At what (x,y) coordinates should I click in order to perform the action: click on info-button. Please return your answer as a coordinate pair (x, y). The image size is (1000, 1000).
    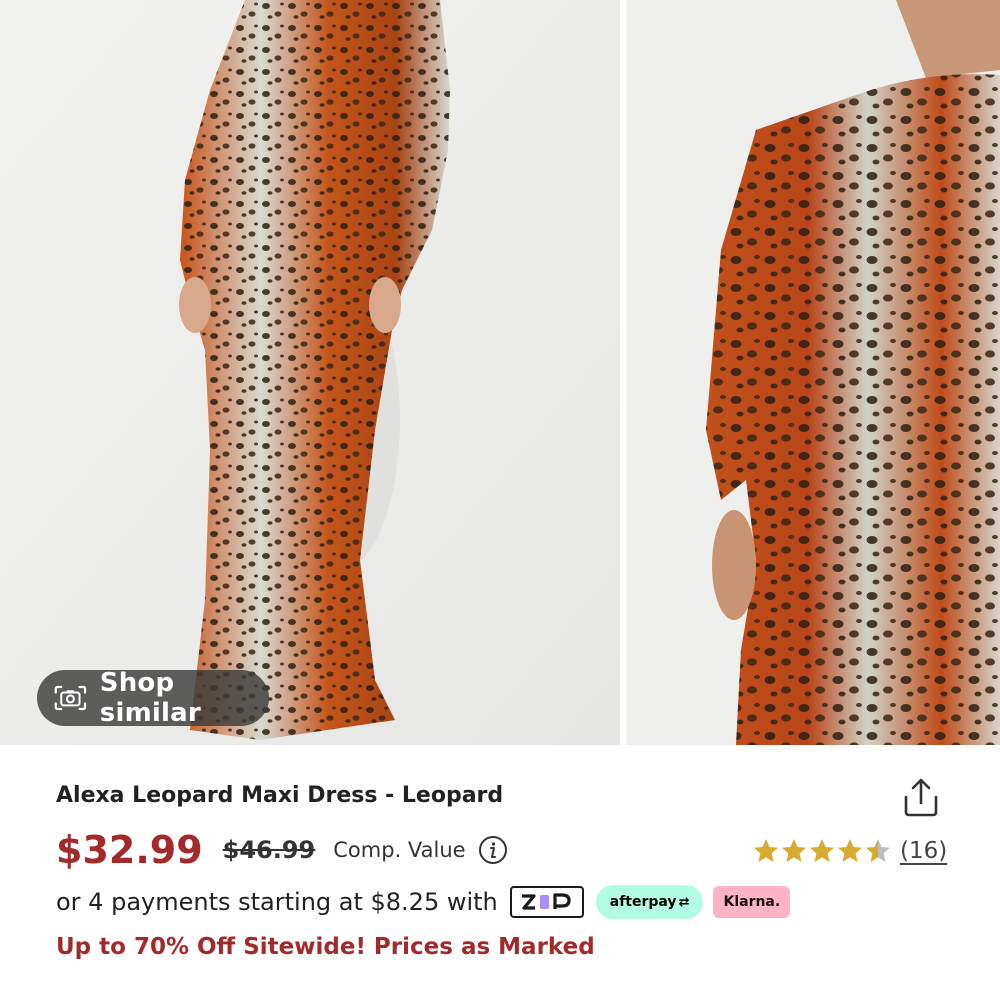
    Looking at the image, I should click on (493, 850).